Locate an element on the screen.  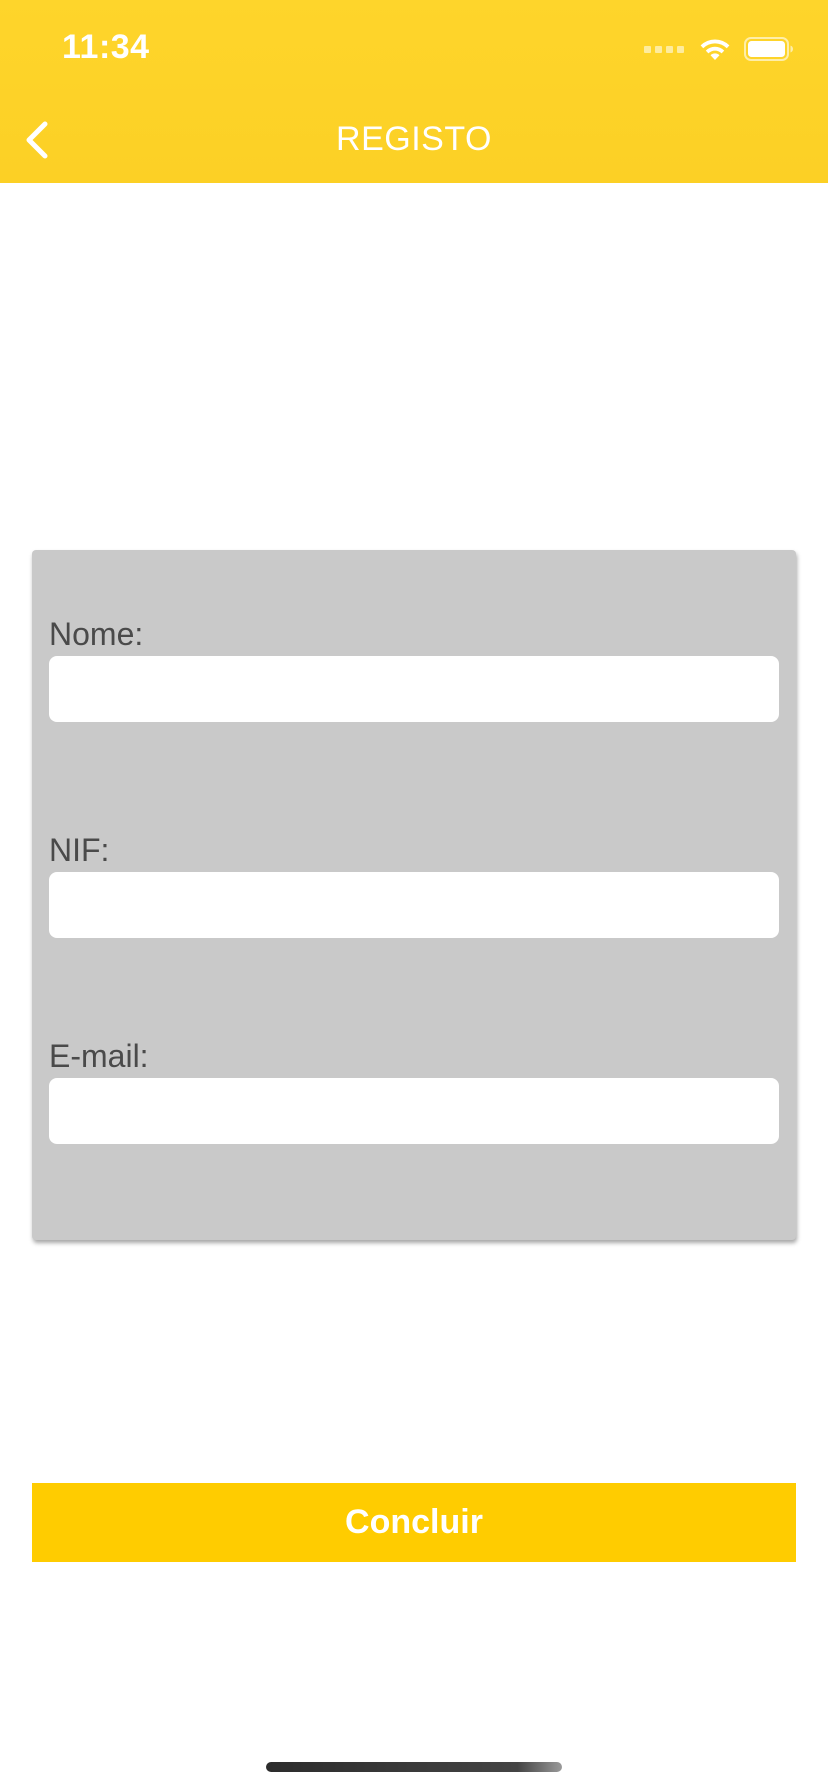
email-input is located at coordinates (414, 1111).